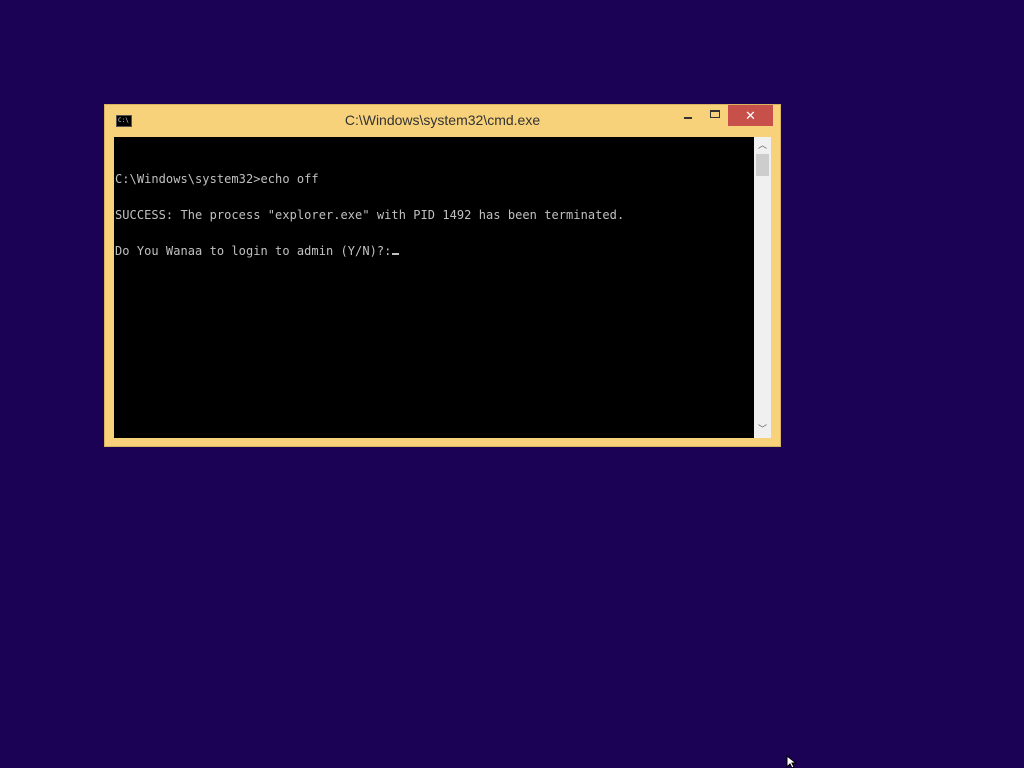 Image resolution: width=1024 pixels, height=768 pixels. What do you see at coordinates (762, 145) in the screenshot?
I see `scroll-up-arrow-icon: ︿` at bounding box center [762, 145].